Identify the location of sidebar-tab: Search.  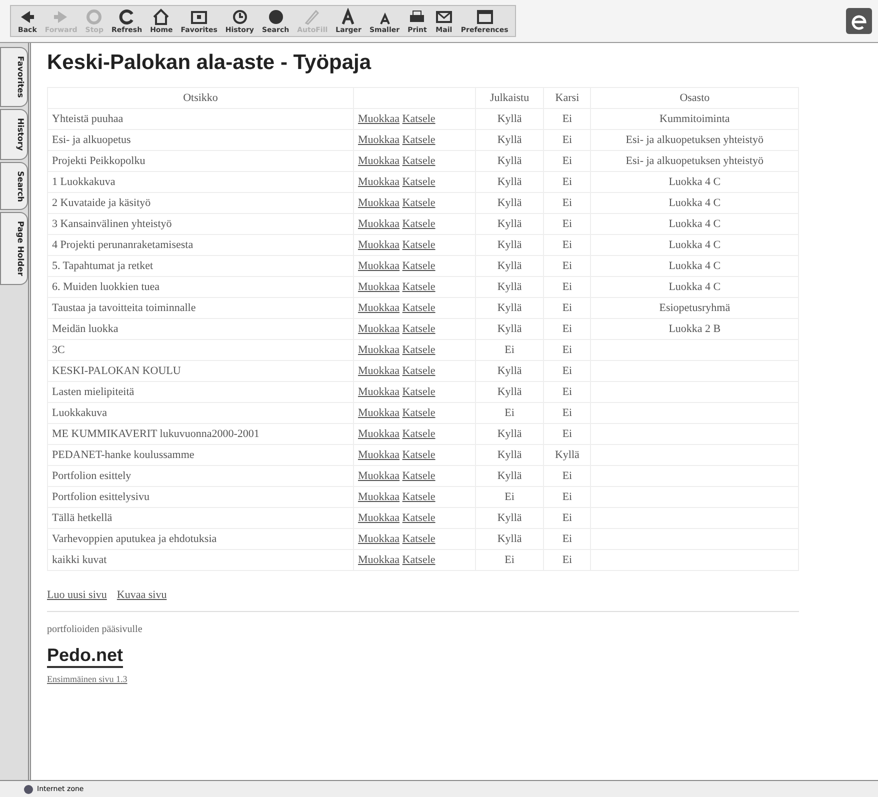
(14, 186).